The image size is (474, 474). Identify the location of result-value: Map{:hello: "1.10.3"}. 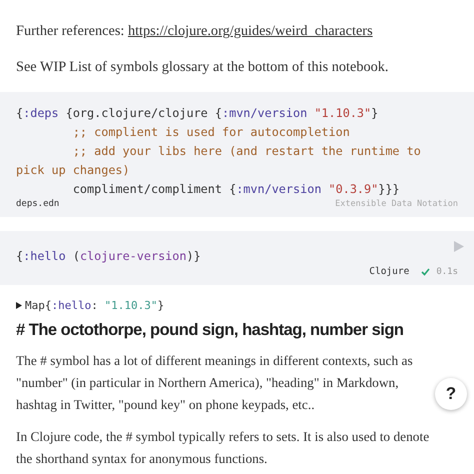
(94, 305).